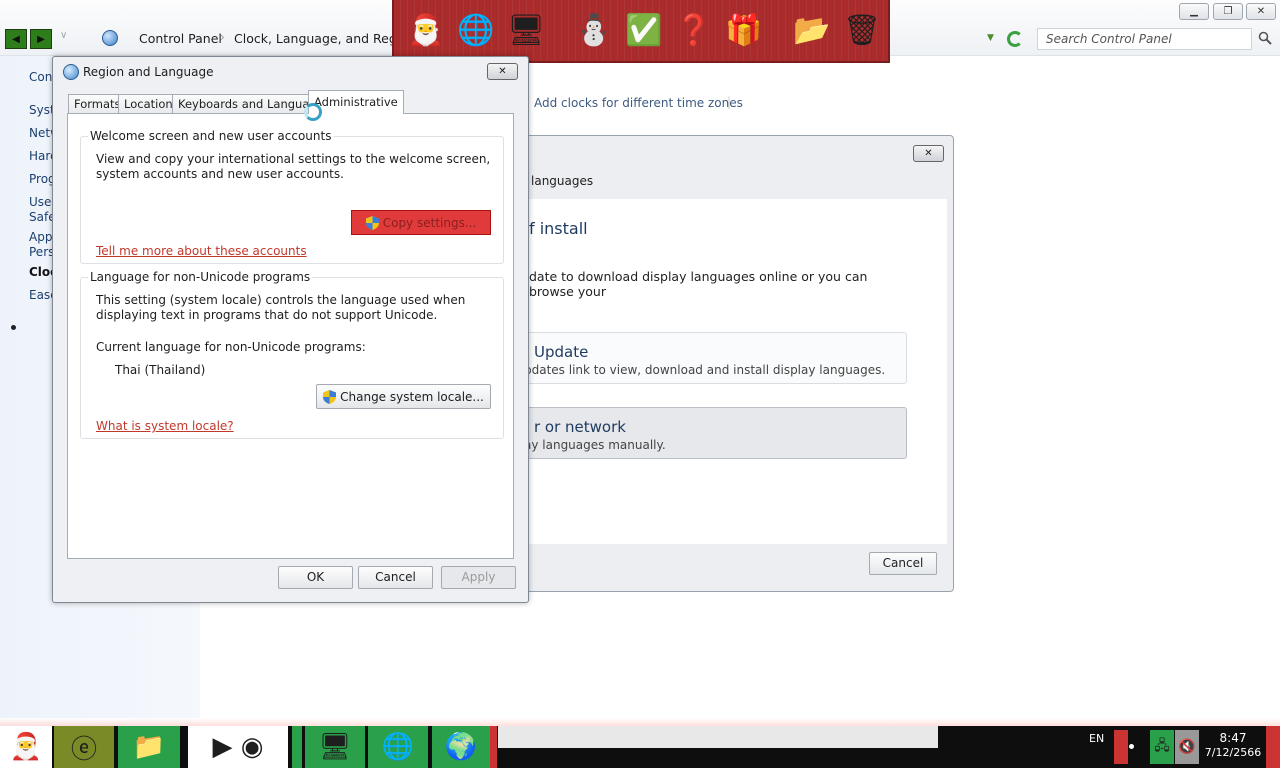 This screenshot has height=768, width=1280. What do you see at coordinates (1228, 11) in the screenshot?
I see `restore-button: ❐` at bounding box center [1228, 11].